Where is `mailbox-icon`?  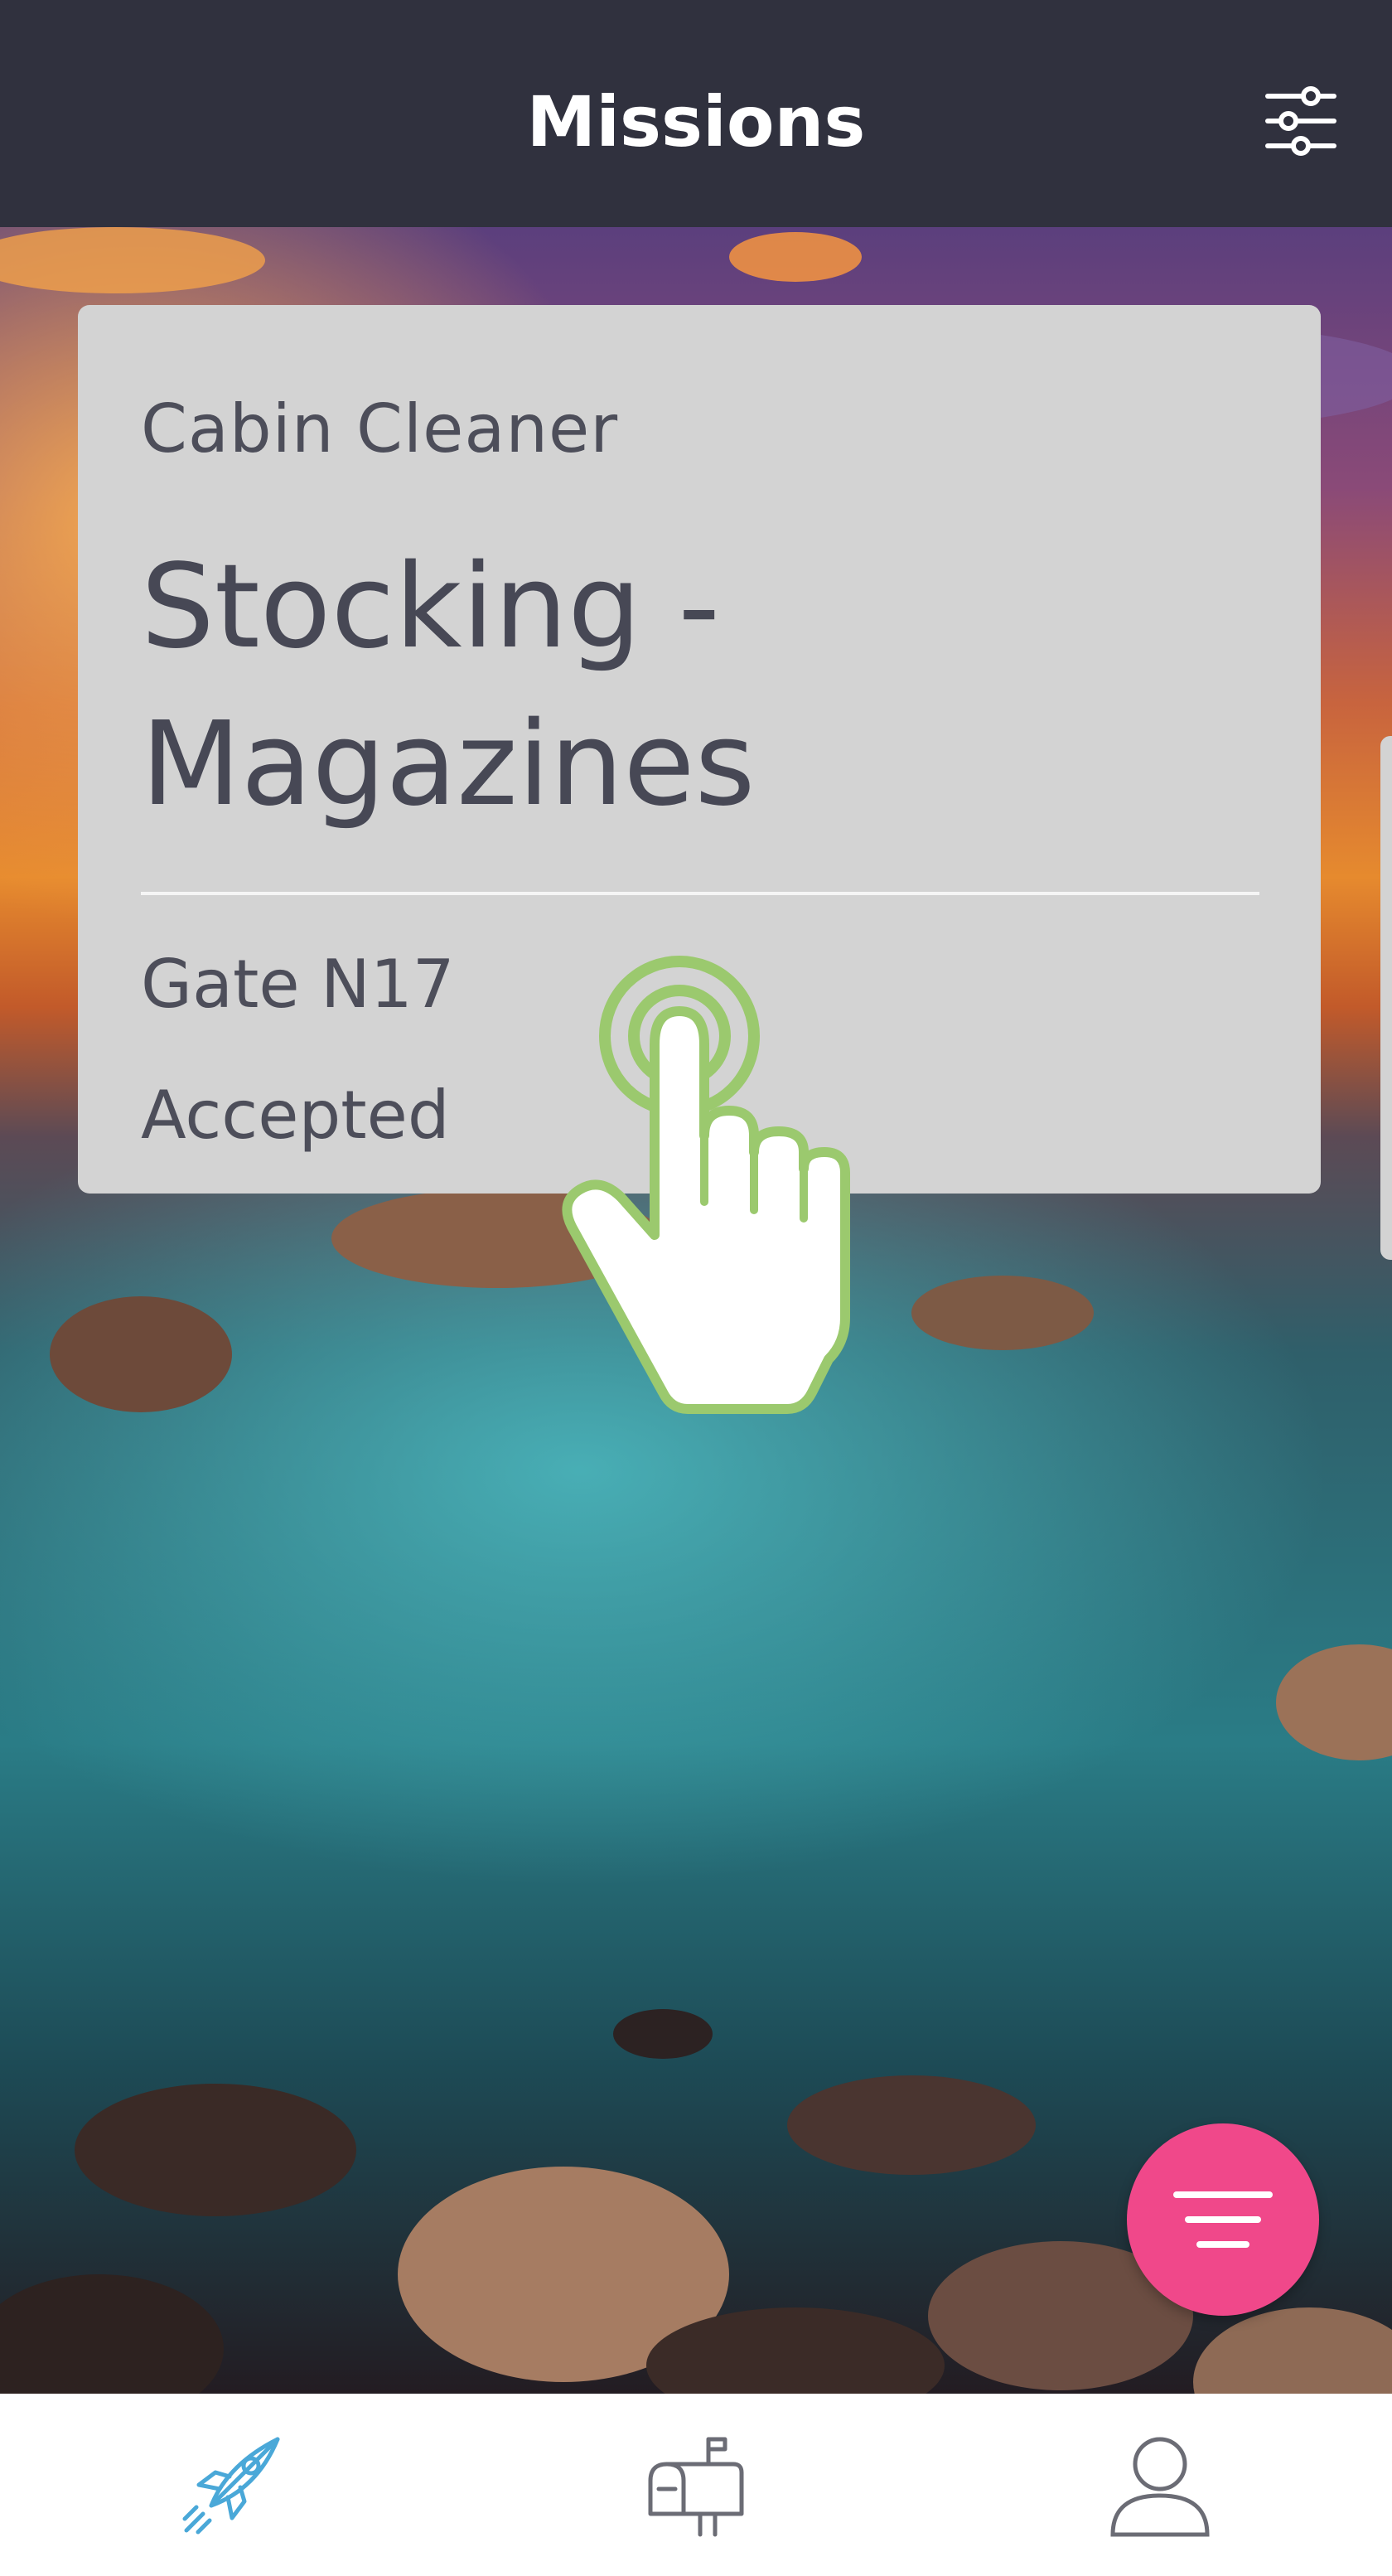 mailbox-icon is located at coordinates (696, 2487).